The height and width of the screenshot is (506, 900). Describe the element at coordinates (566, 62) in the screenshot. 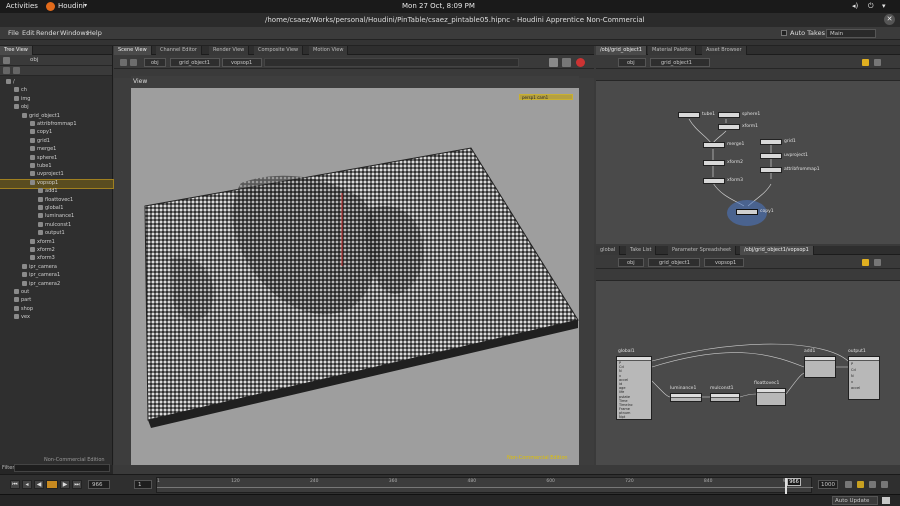

I see `camera-icon` at that location.